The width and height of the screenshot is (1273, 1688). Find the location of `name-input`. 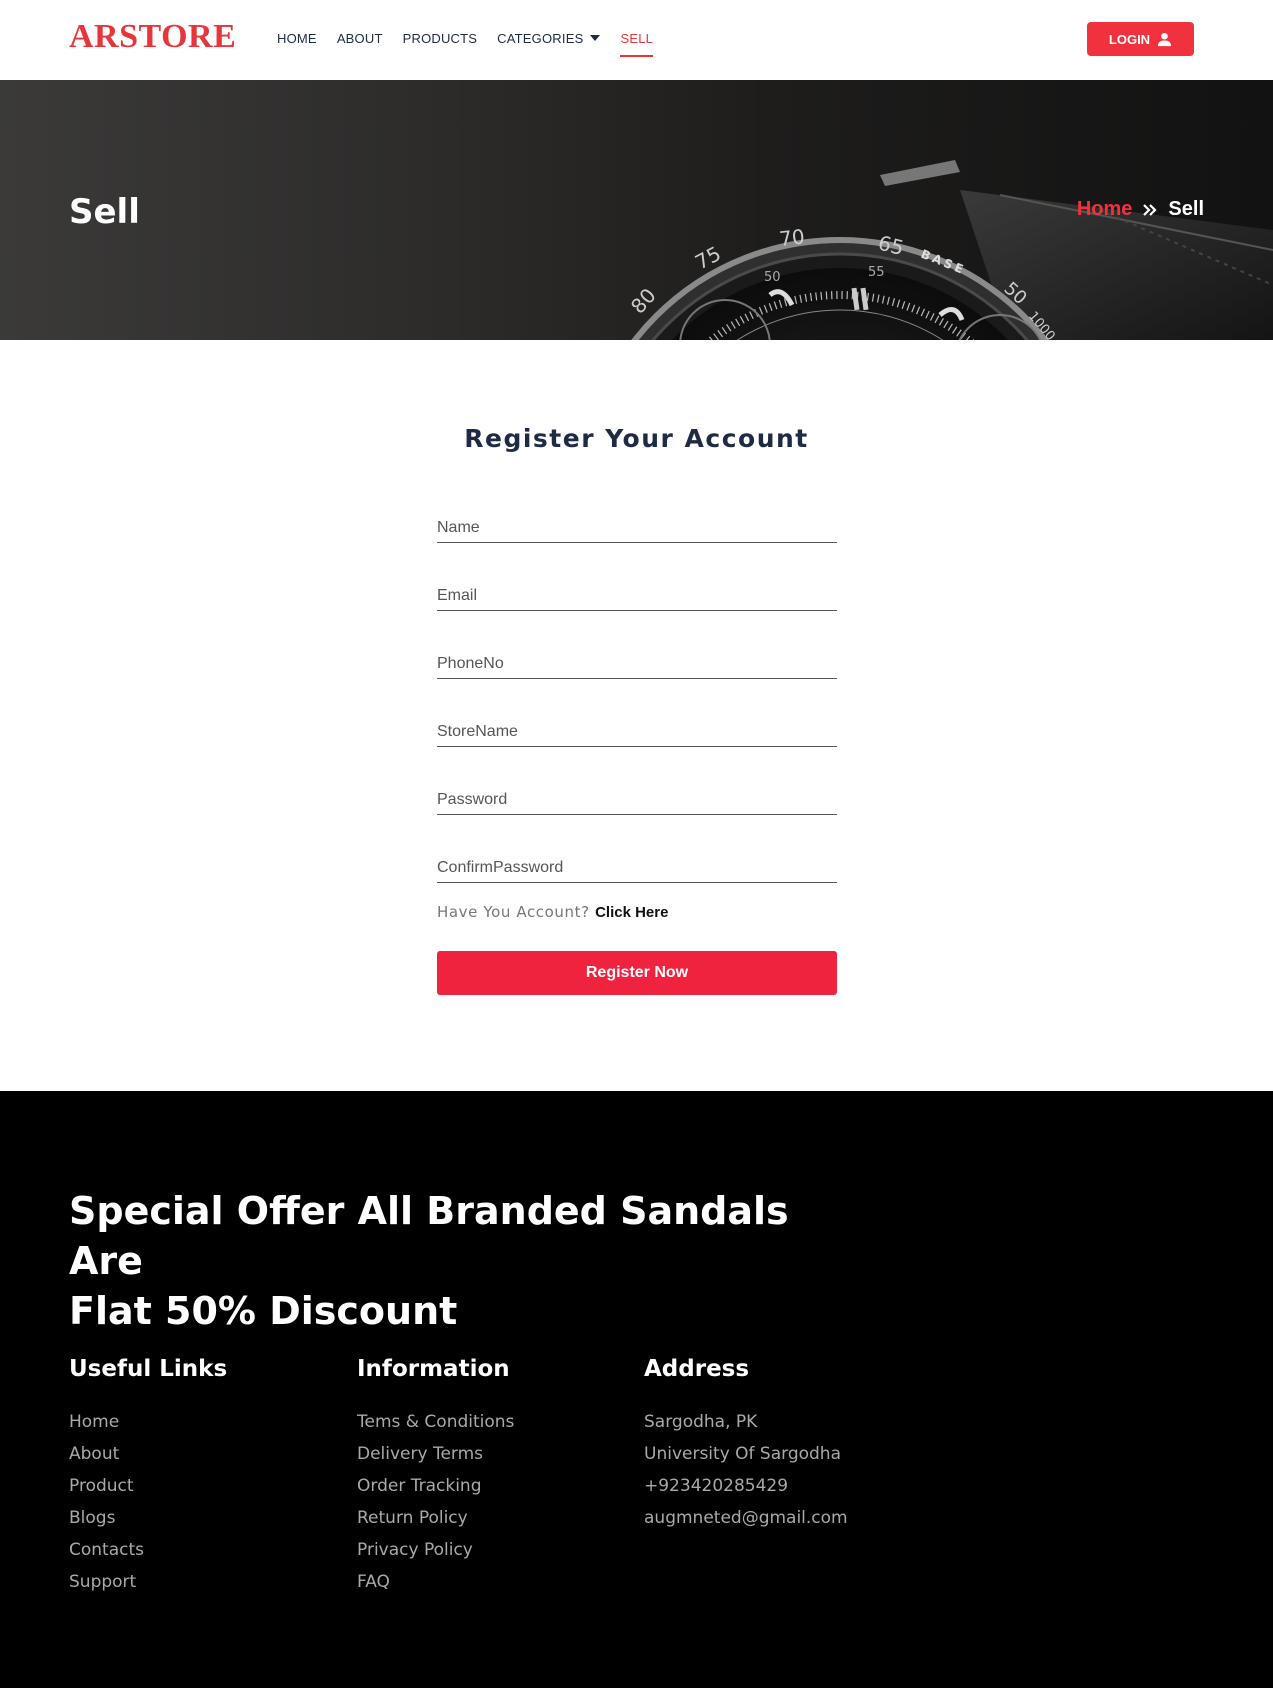

name-input is located at coordinates (637, 524).